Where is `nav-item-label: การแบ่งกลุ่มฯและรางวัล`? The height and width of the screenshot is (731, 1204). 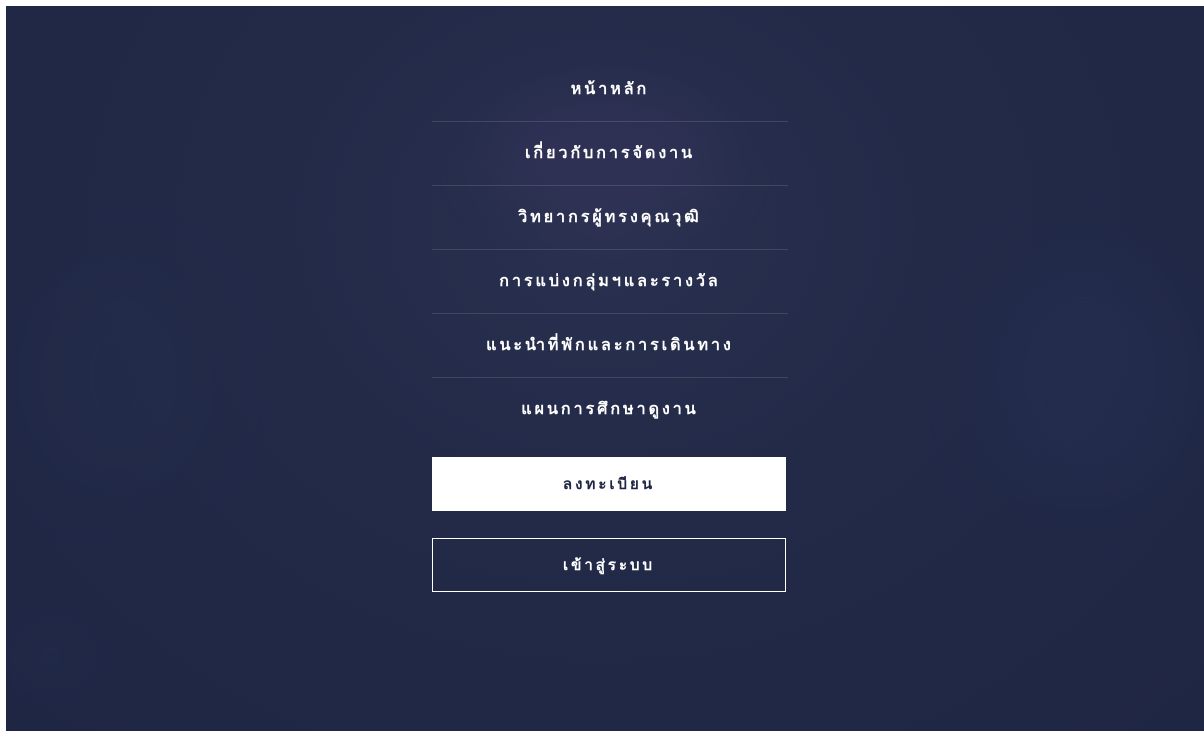
nav-item-label: การแบ่งกลุ่มฯและรางวัล is located at coordinates (610, 280).